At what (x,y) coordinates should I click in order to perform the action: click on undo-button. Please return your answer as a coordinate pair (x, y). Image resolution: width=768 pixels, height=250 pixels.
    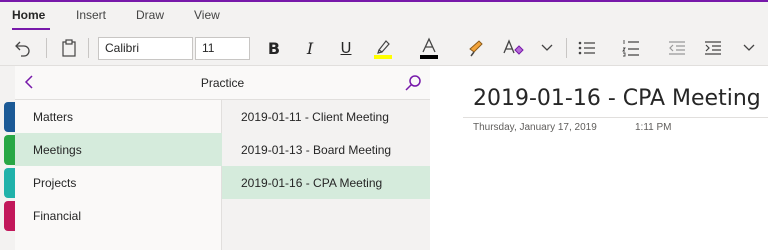
    Looking at the image, I should click on (23, 48).